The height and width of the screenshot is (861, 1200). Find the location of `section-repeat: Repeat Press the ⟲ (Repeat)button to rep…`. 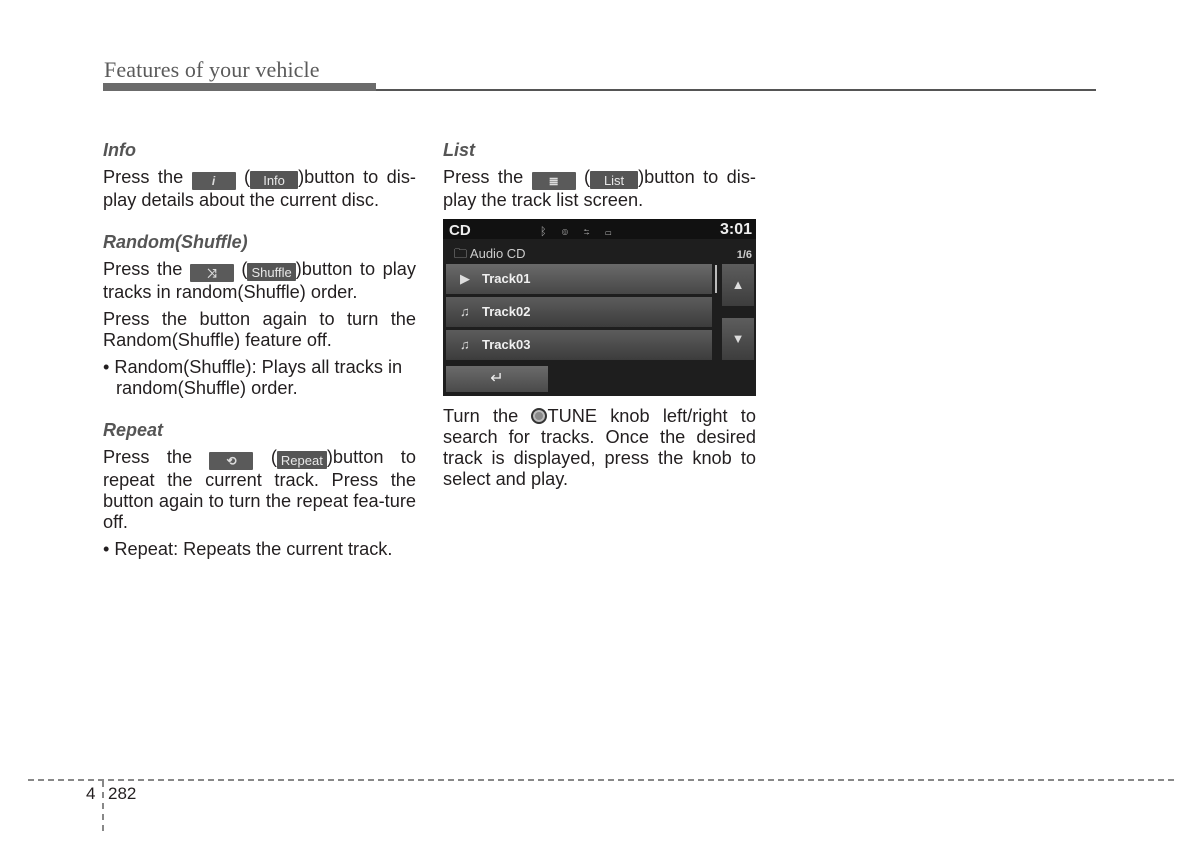

section-repeat: Repeat Press the ⟲ (Repeat)button to rep… is located at coordinates (259, 489).